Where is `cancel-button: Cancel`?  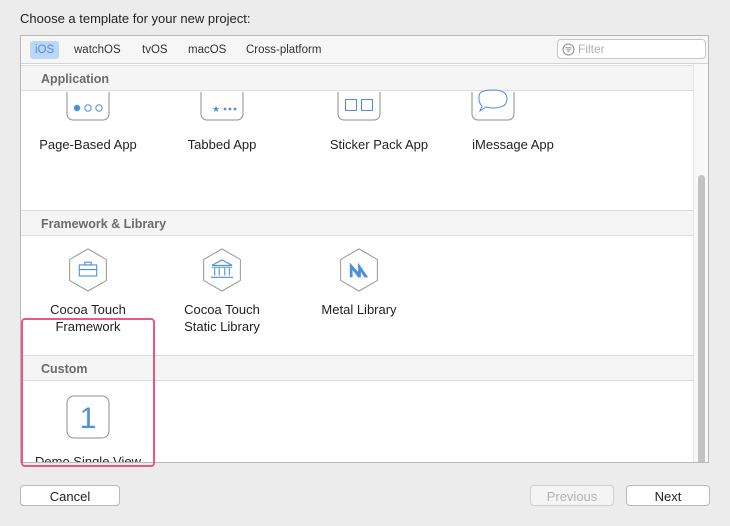
cancel-button: Cancel is located at coordinates (70, 495).